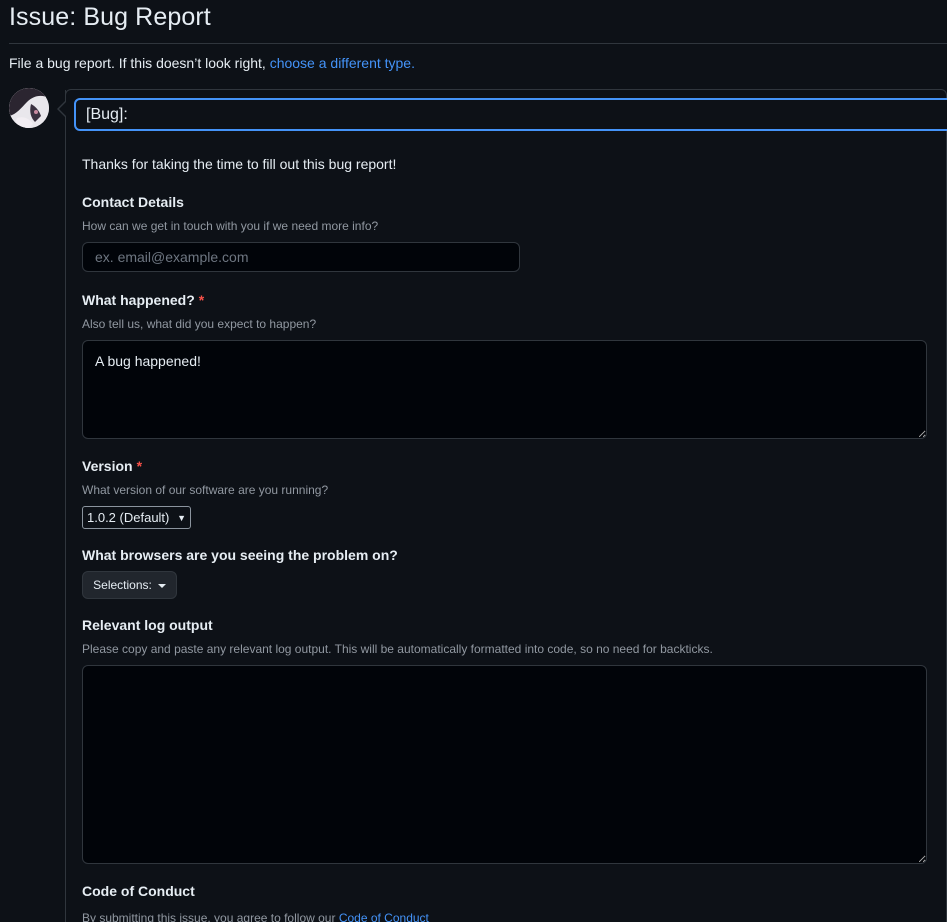 This screenshot has width=947, height=922. What do you see at coordinates (384, 916) in the screenshot?
I see `code-of-conduct-link: Code of Conduct` at bounding box center [384, 916].